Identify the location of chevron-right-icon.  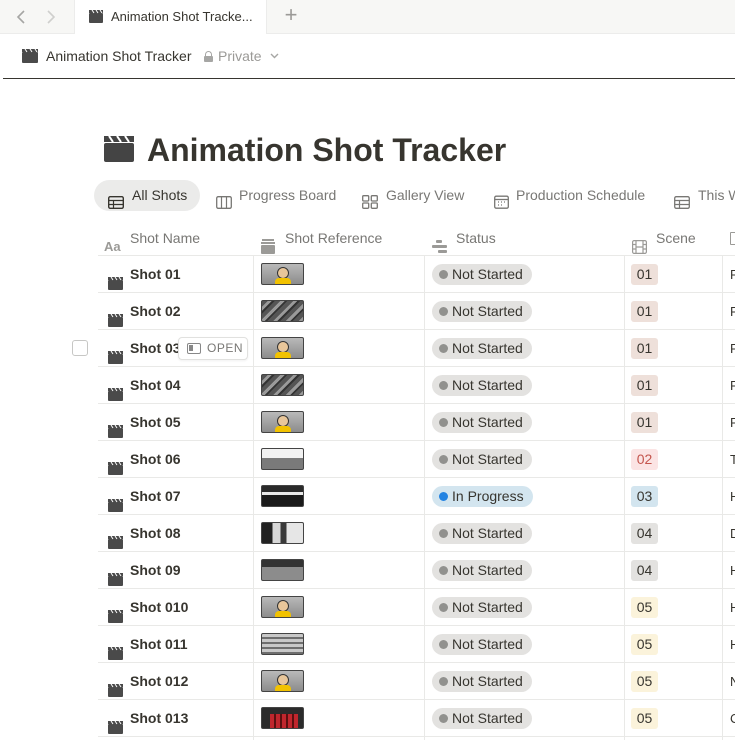
(50, 17).